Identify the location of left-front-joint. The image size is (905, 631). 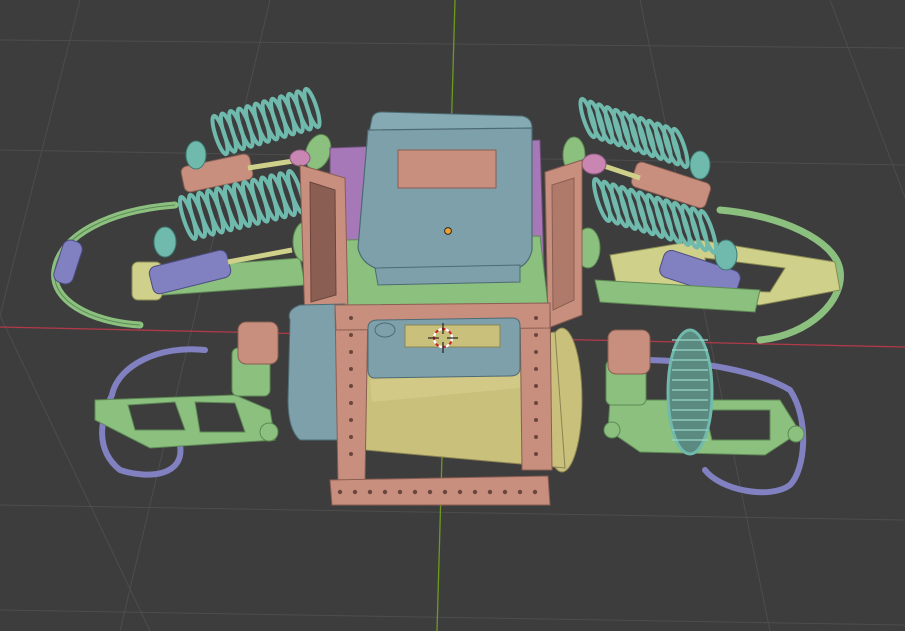
(269, 432).